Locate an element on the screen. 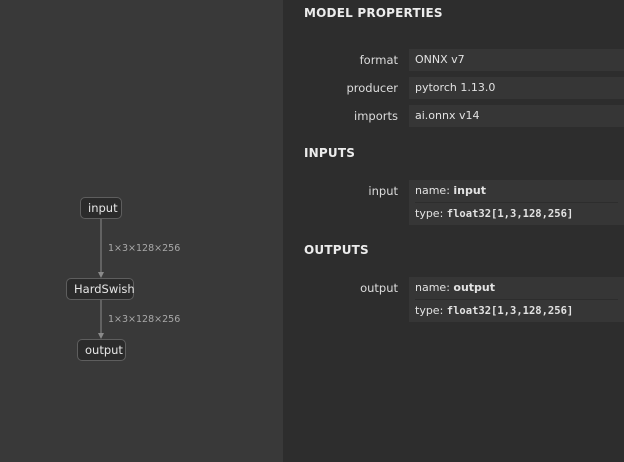 Image resolution: width=624 pixels, height=462 pixels. prop-value-producer: pytorch 1.13.0 is located at coordinates (516, 88).